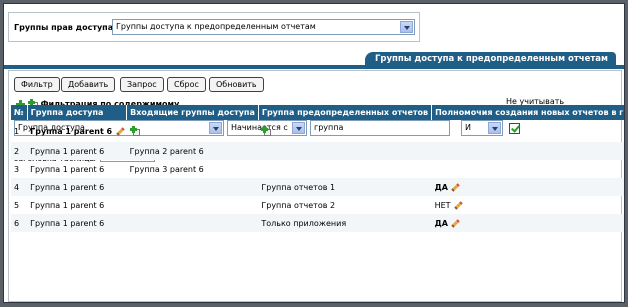  Describe the element at coordinates (186, 84) in the screenshot. I see `reset-button: Сброс` at that location.